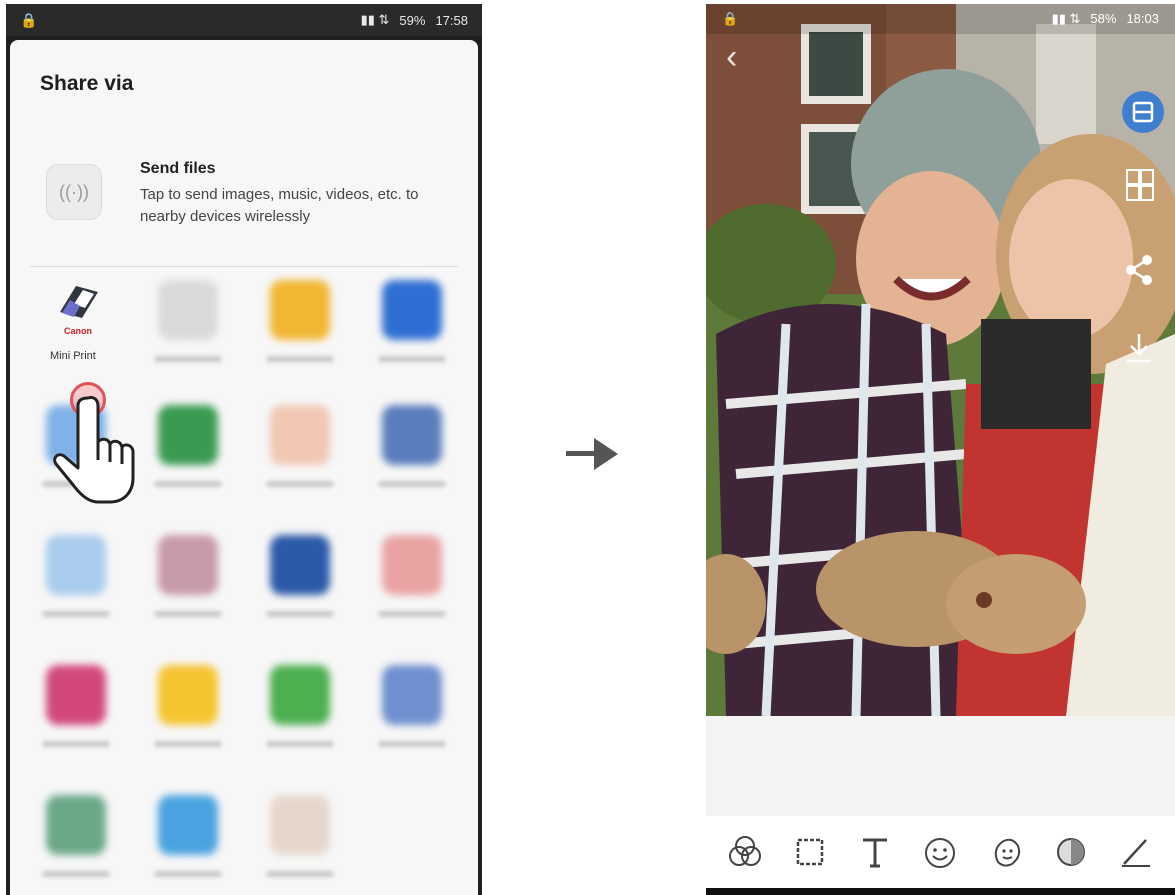 The height and width of the screenshot is (895, 1175). What do you see at coordinates (1139, 270) in the screenshot?
I see `share-icon` at bounding box center [1139, 270].